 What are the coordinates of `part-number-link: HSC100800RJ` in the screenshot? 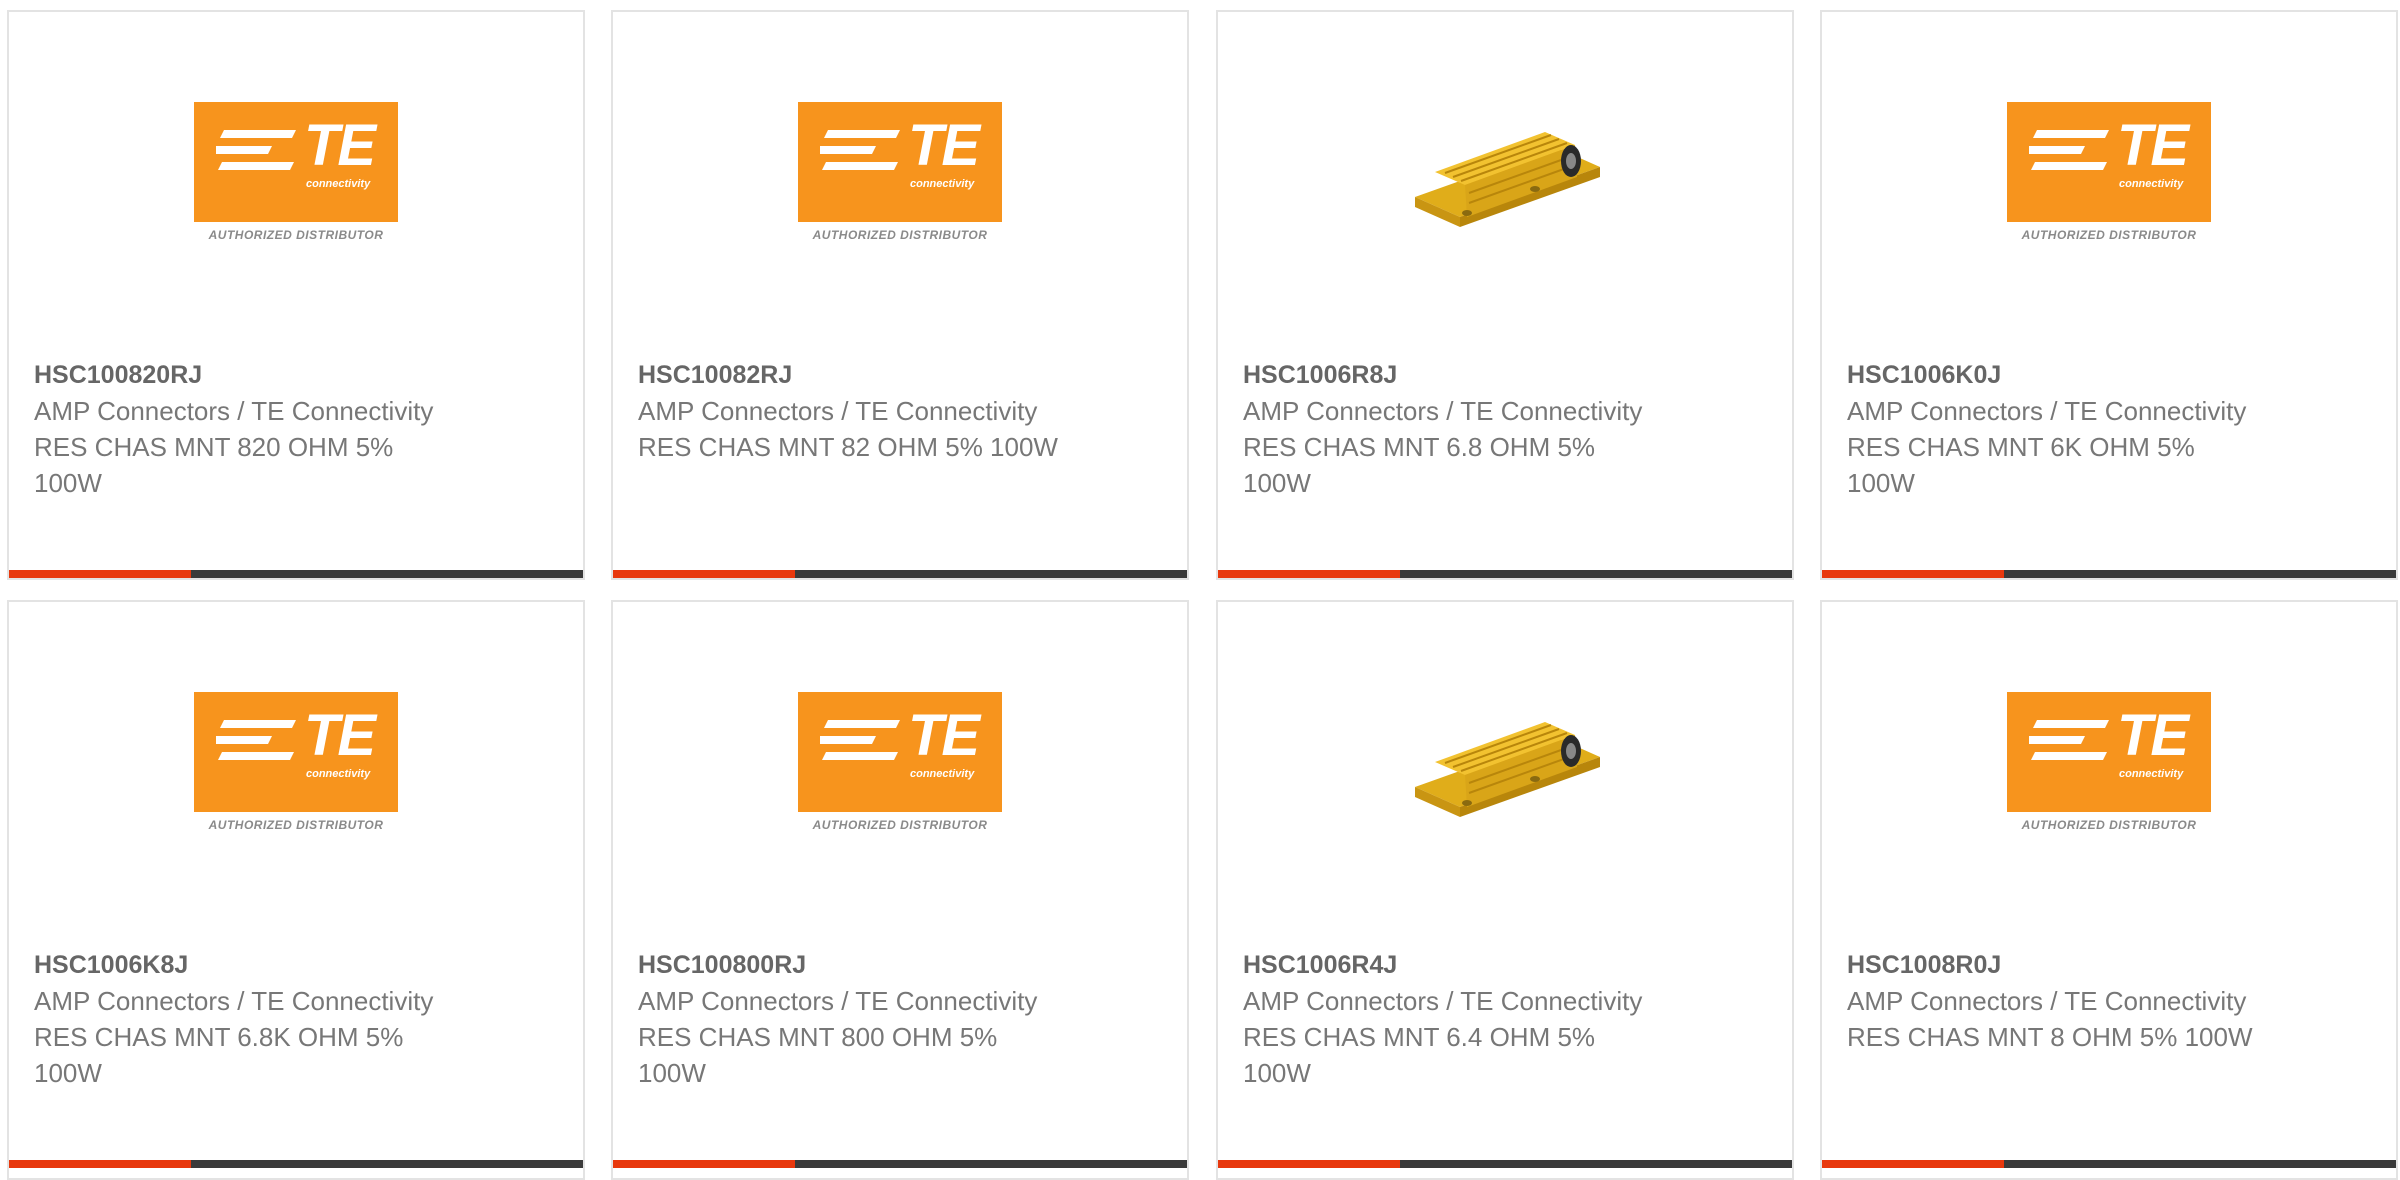 It's located at (902, 965).